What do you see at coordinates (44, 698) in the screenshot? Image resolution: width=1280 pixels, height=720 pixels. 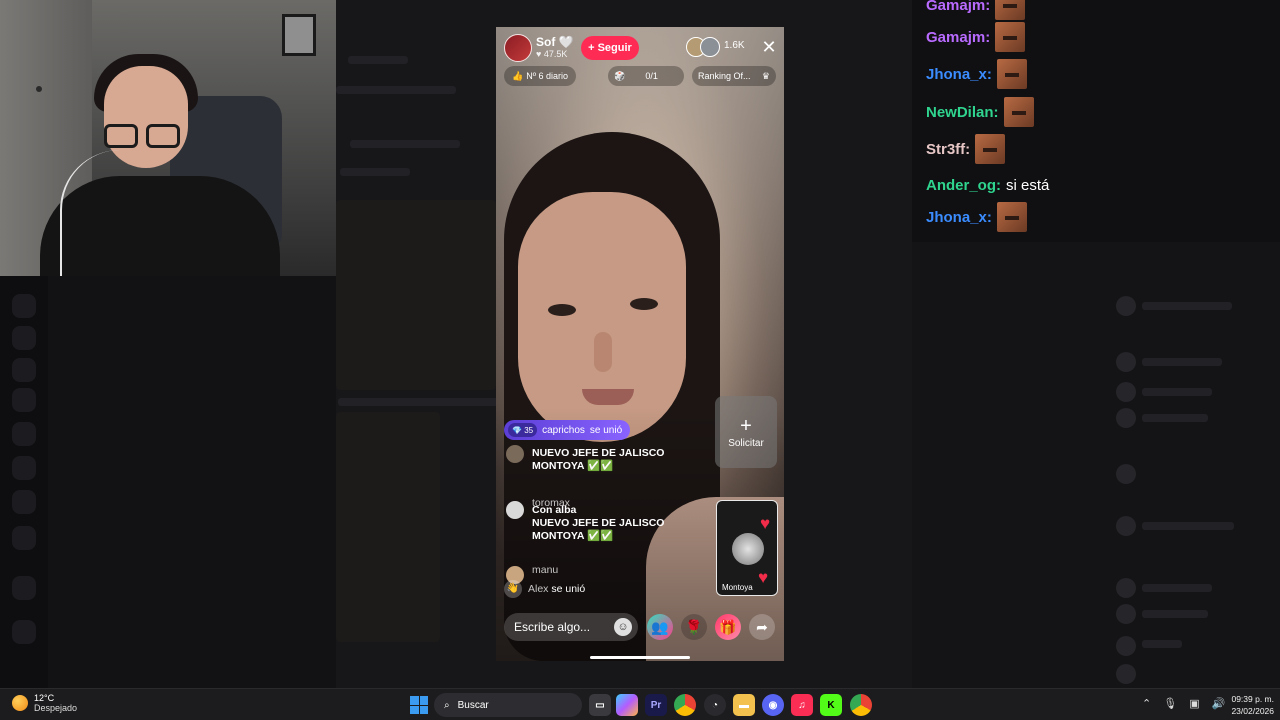 I see `weather-temp: 12°C` at bounding box center [44, 698].